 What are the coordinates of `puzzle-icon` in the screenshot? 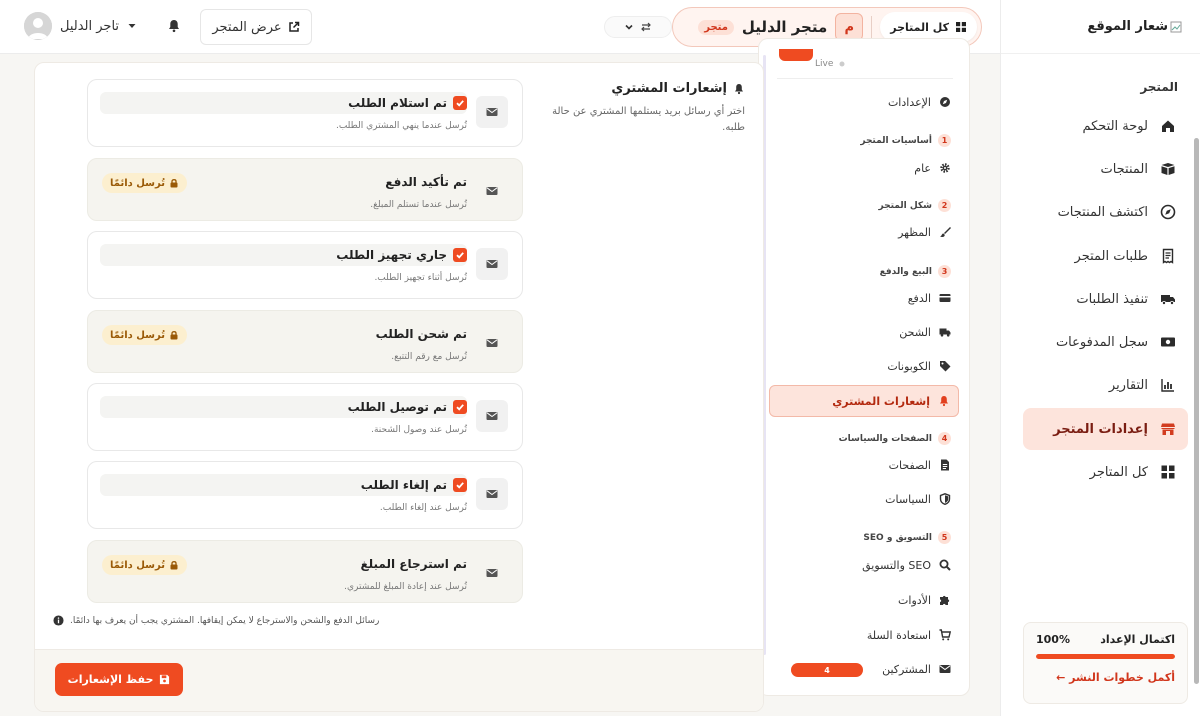 It's located at (945, 600).